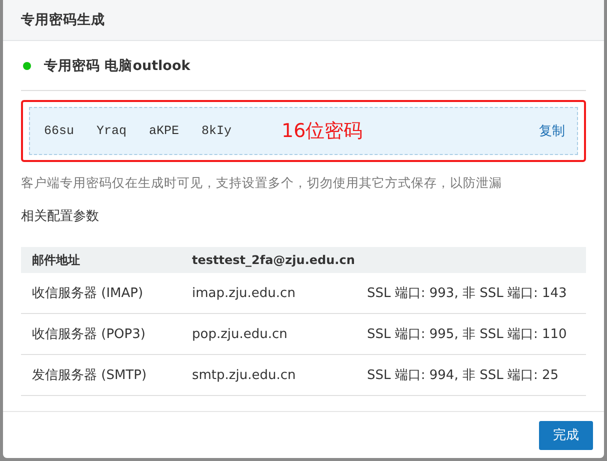  What do you see at coordinates (471, 293) in the screenshot?
I see `table-cell: SSL 端口: 993, 非 SSL 端口: 143` at bounding box center [471, 293].